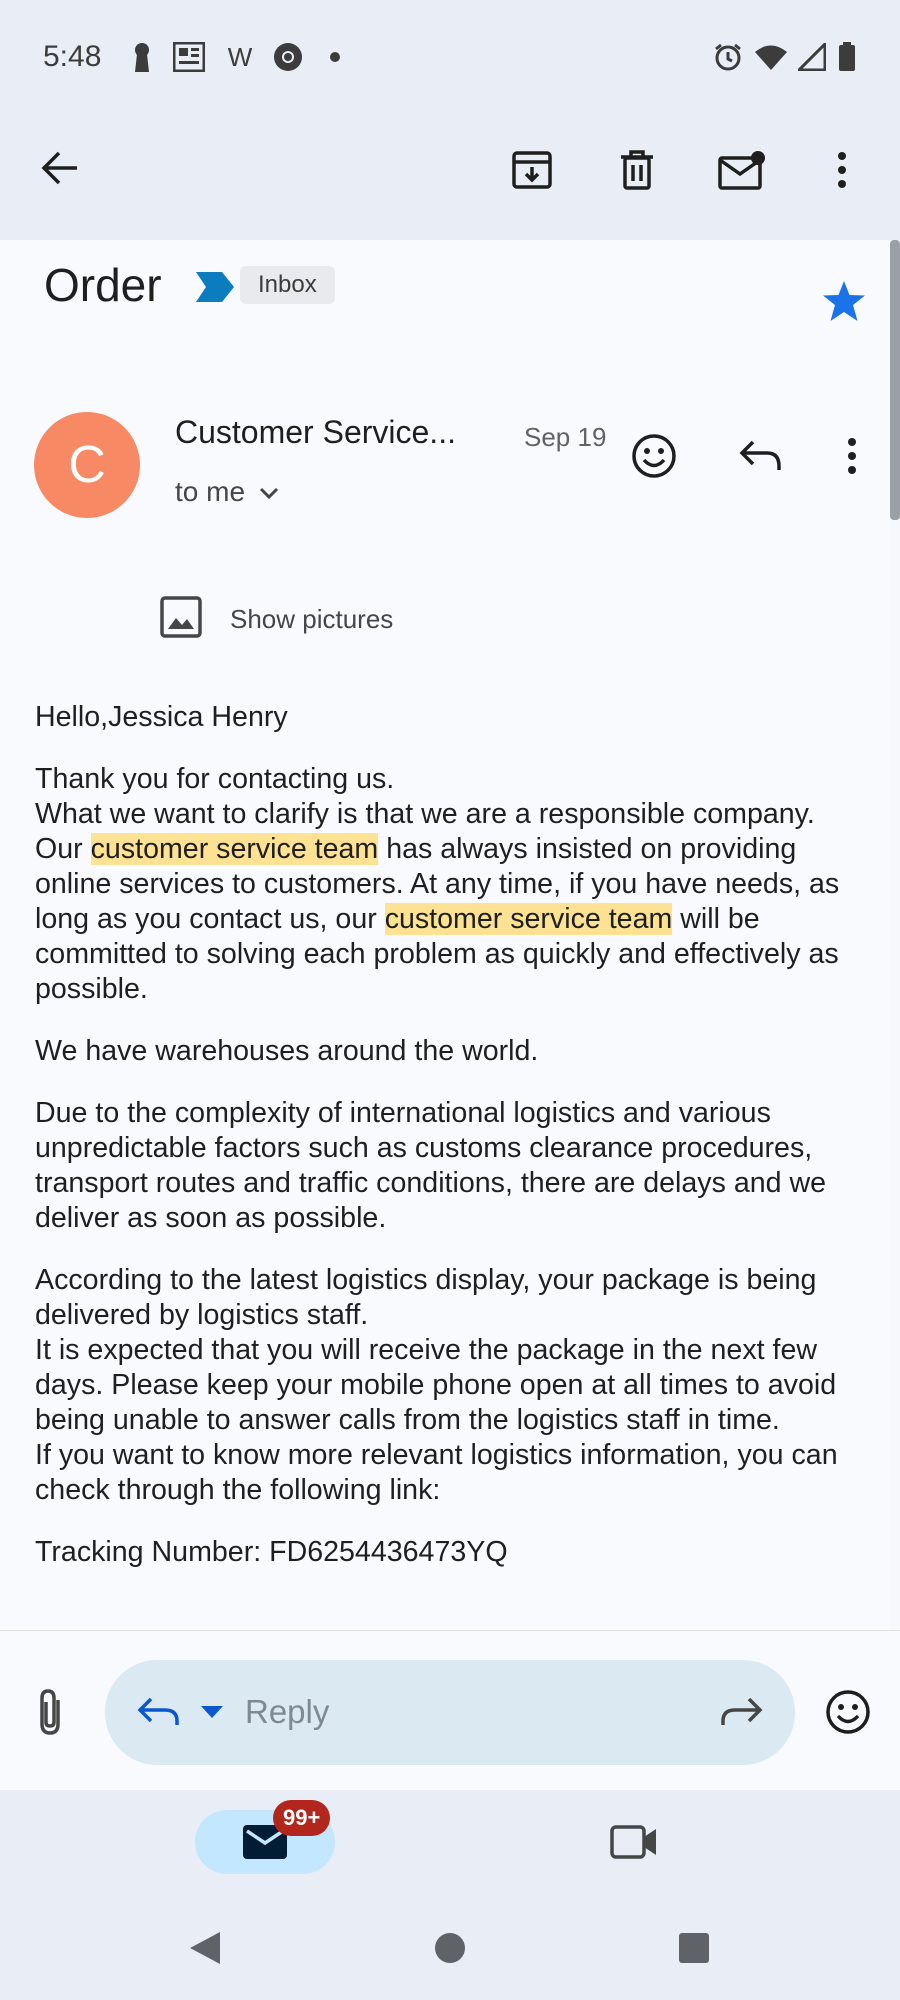 The image size is (900, 2000). I want to click on delete-icon, so click(637, 170).